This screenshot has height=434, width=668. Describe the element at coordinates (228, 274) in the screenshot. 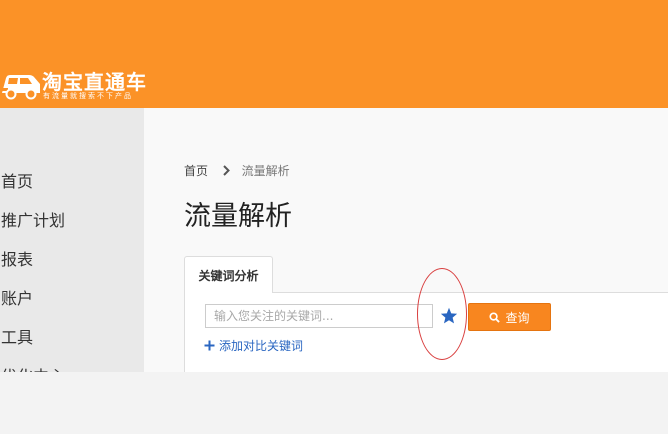

I see `tab-keyword-analysis: 关键词分析` at that location.